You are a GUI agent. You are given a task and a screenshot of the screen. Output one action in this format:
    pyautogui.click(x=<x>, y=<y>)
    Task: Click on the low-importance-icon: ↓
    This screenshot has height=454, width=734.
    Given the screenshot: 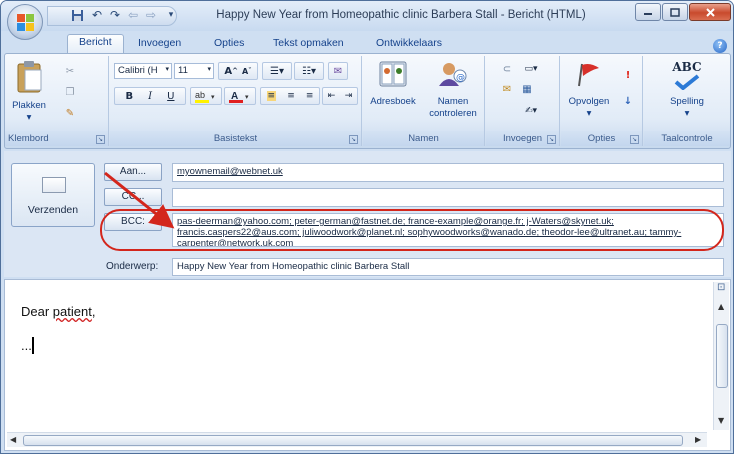 What is the action you would take?
    pyautogui.click(x=628, y=101)
    